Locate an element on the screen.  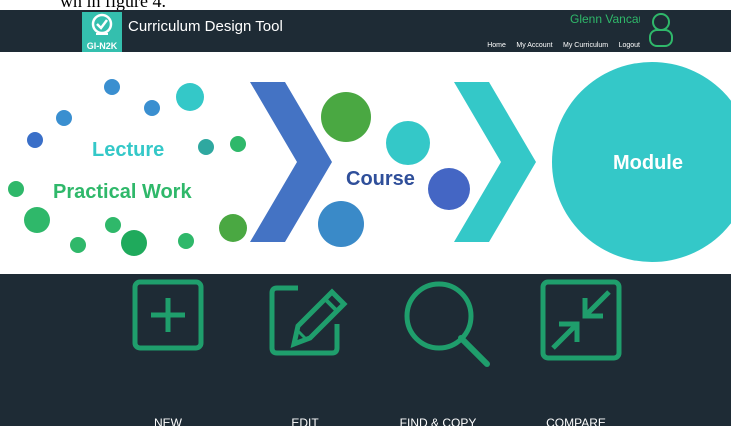
hero-label-practical-work: Practical Work is located at coordinates (122, 192).